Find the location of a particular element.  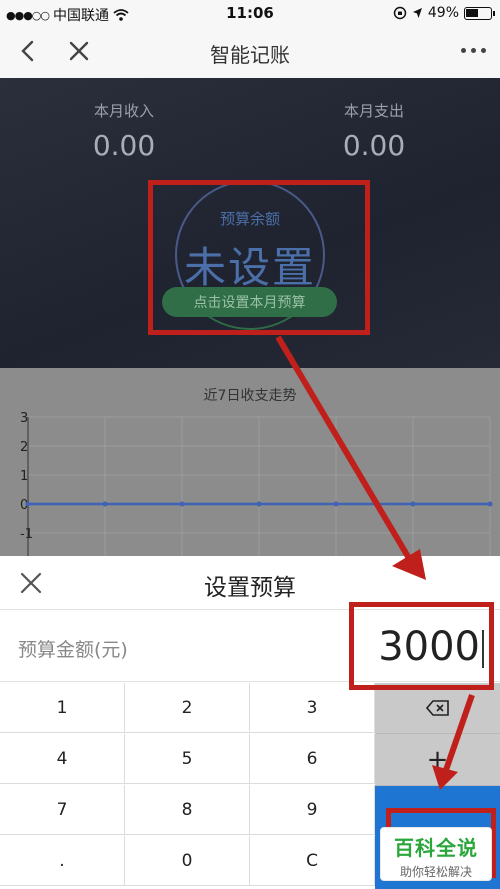

y-tick-label: -1 is located at coordinates (26, 534).